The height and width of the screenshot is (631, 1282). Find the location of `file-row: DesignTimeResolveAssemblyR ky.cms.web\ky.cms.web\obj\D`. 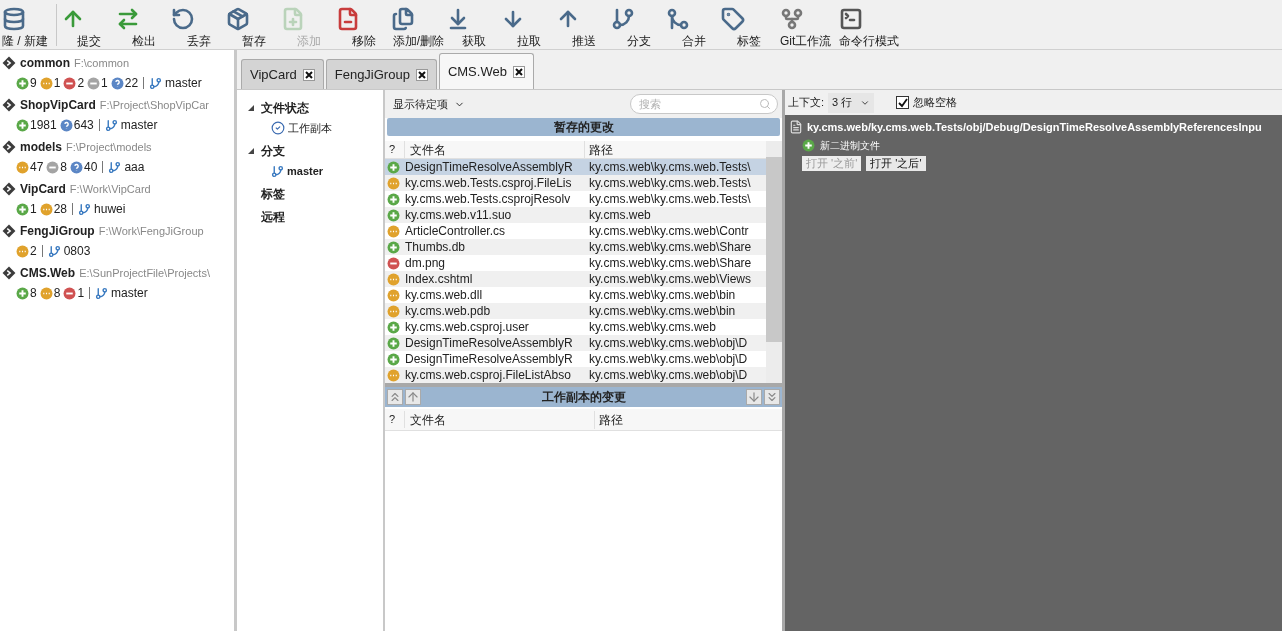

file-row: DesignTimeResolveAssemblyR ky.cms.web\ky.cms.web\obj\D is located at coordinates (575, 343).